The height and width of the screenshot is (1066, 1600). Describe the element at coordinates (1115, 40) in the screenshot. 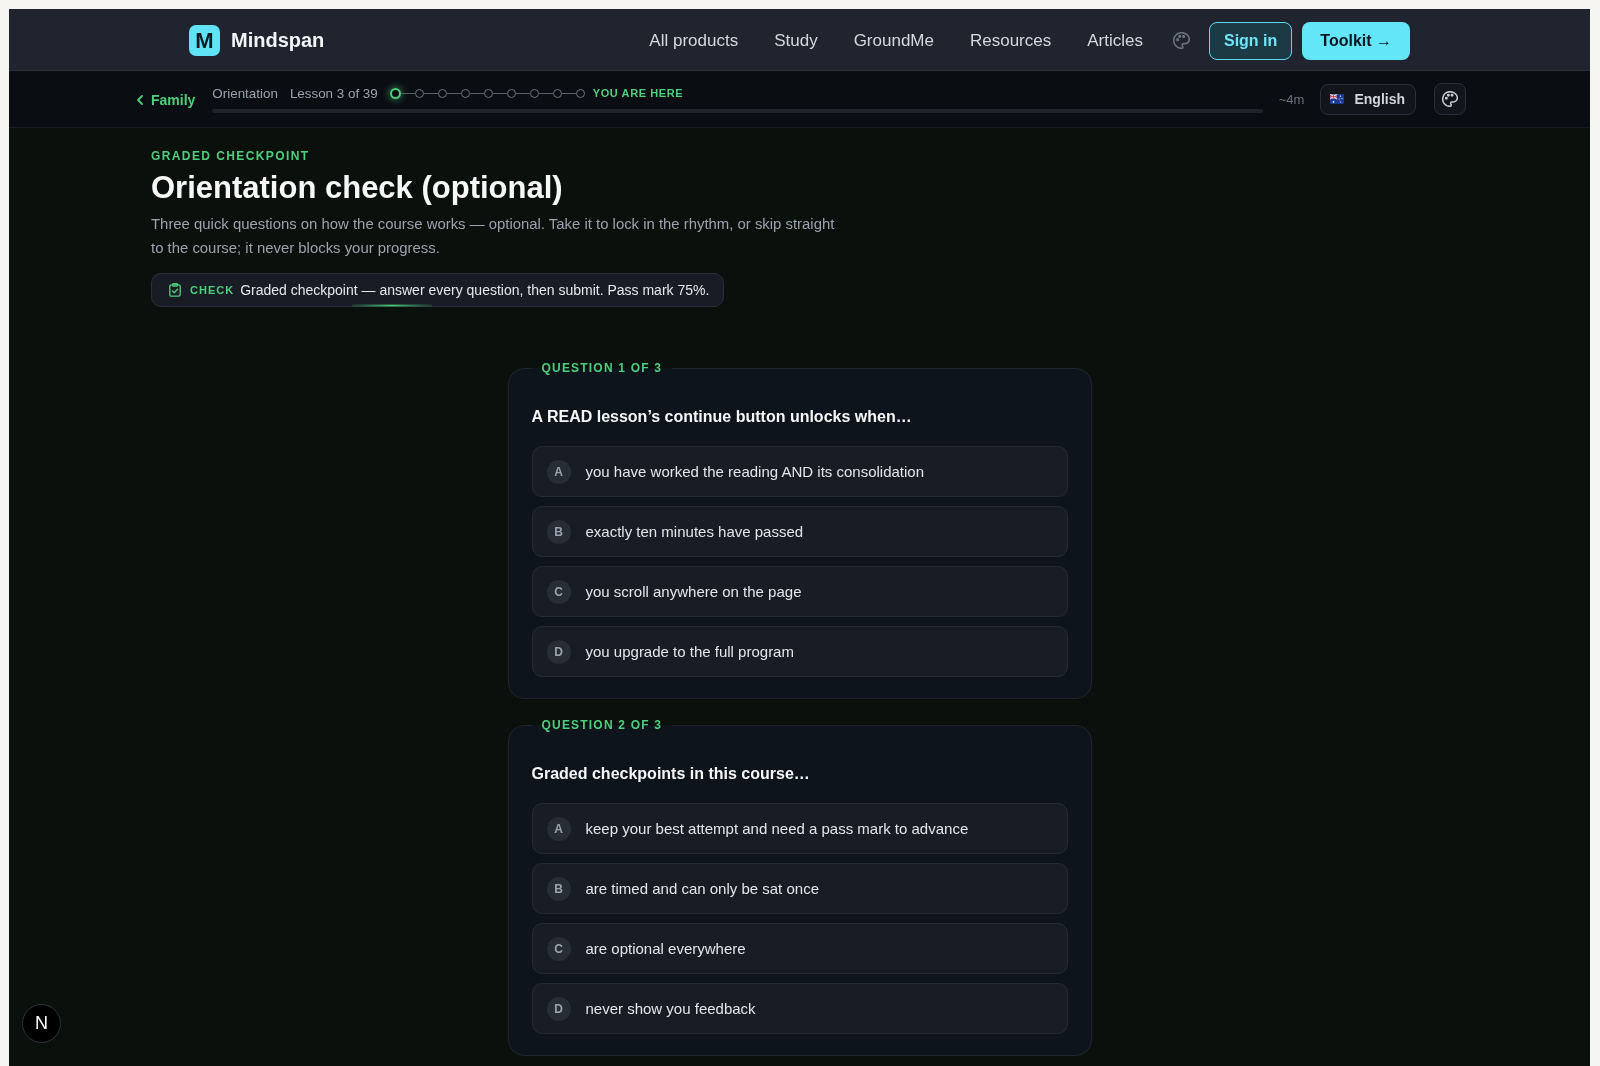

I see `nav-link: Articles` at that location.